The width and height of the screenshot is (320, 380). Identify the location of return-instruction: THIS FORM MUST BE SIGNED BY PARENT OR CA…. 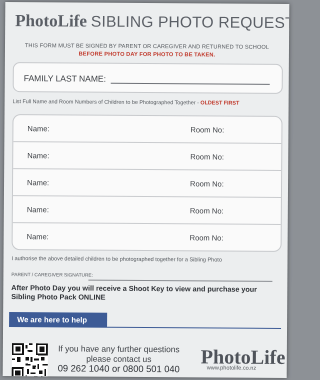
(147, 47).